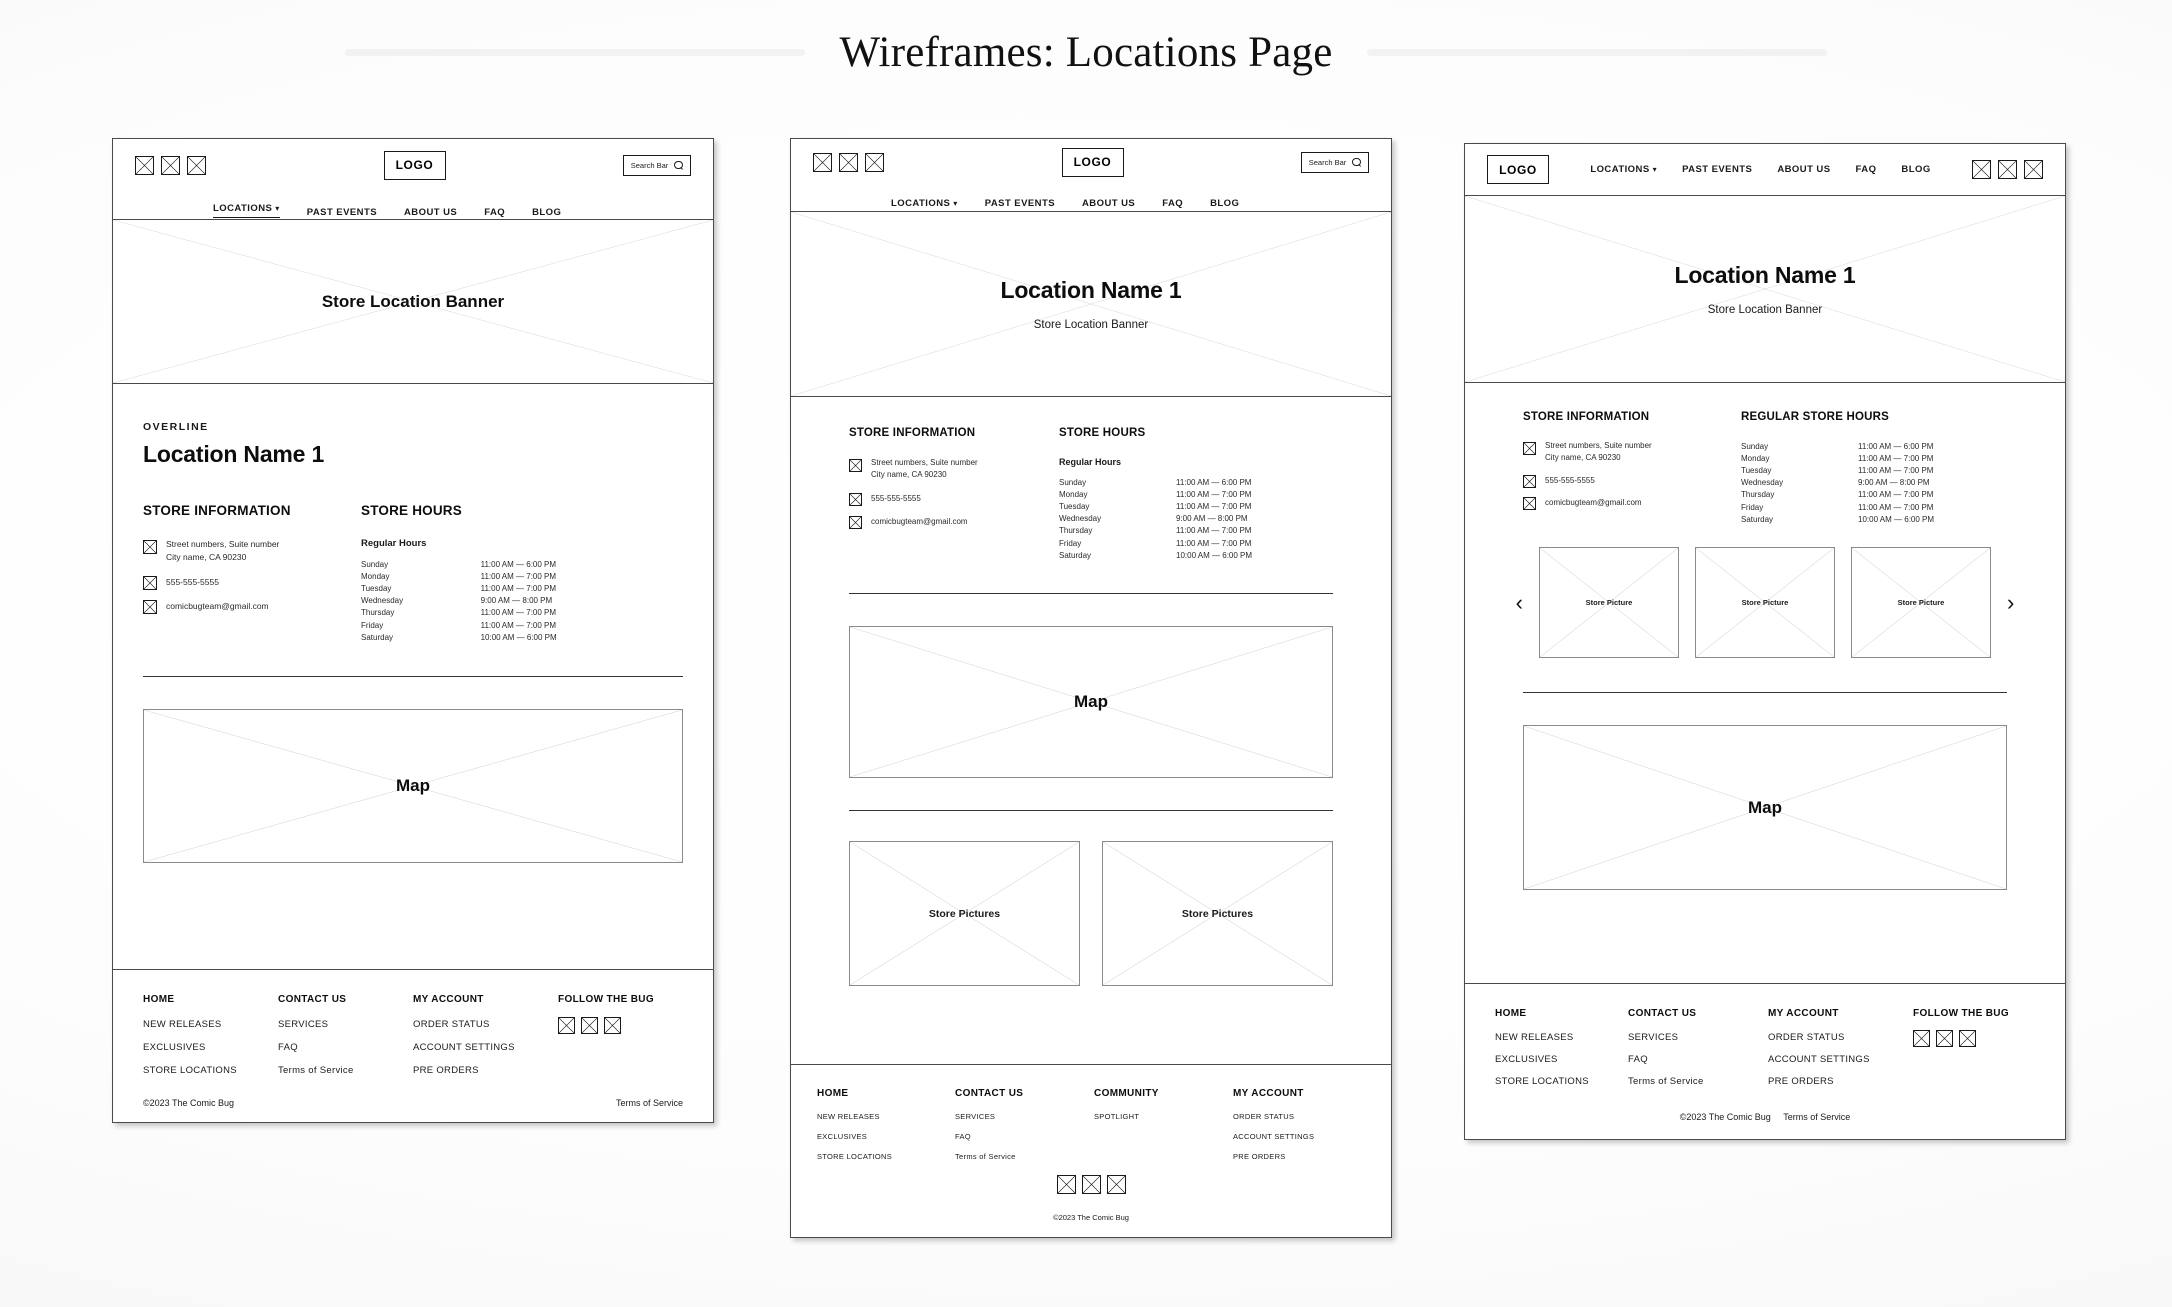 This screenshot has height=1307, width=2172. Describe the element at coordinates (1519, 602) in the screenshot. I see `carousel-prev-arrow: ‹` at that location.